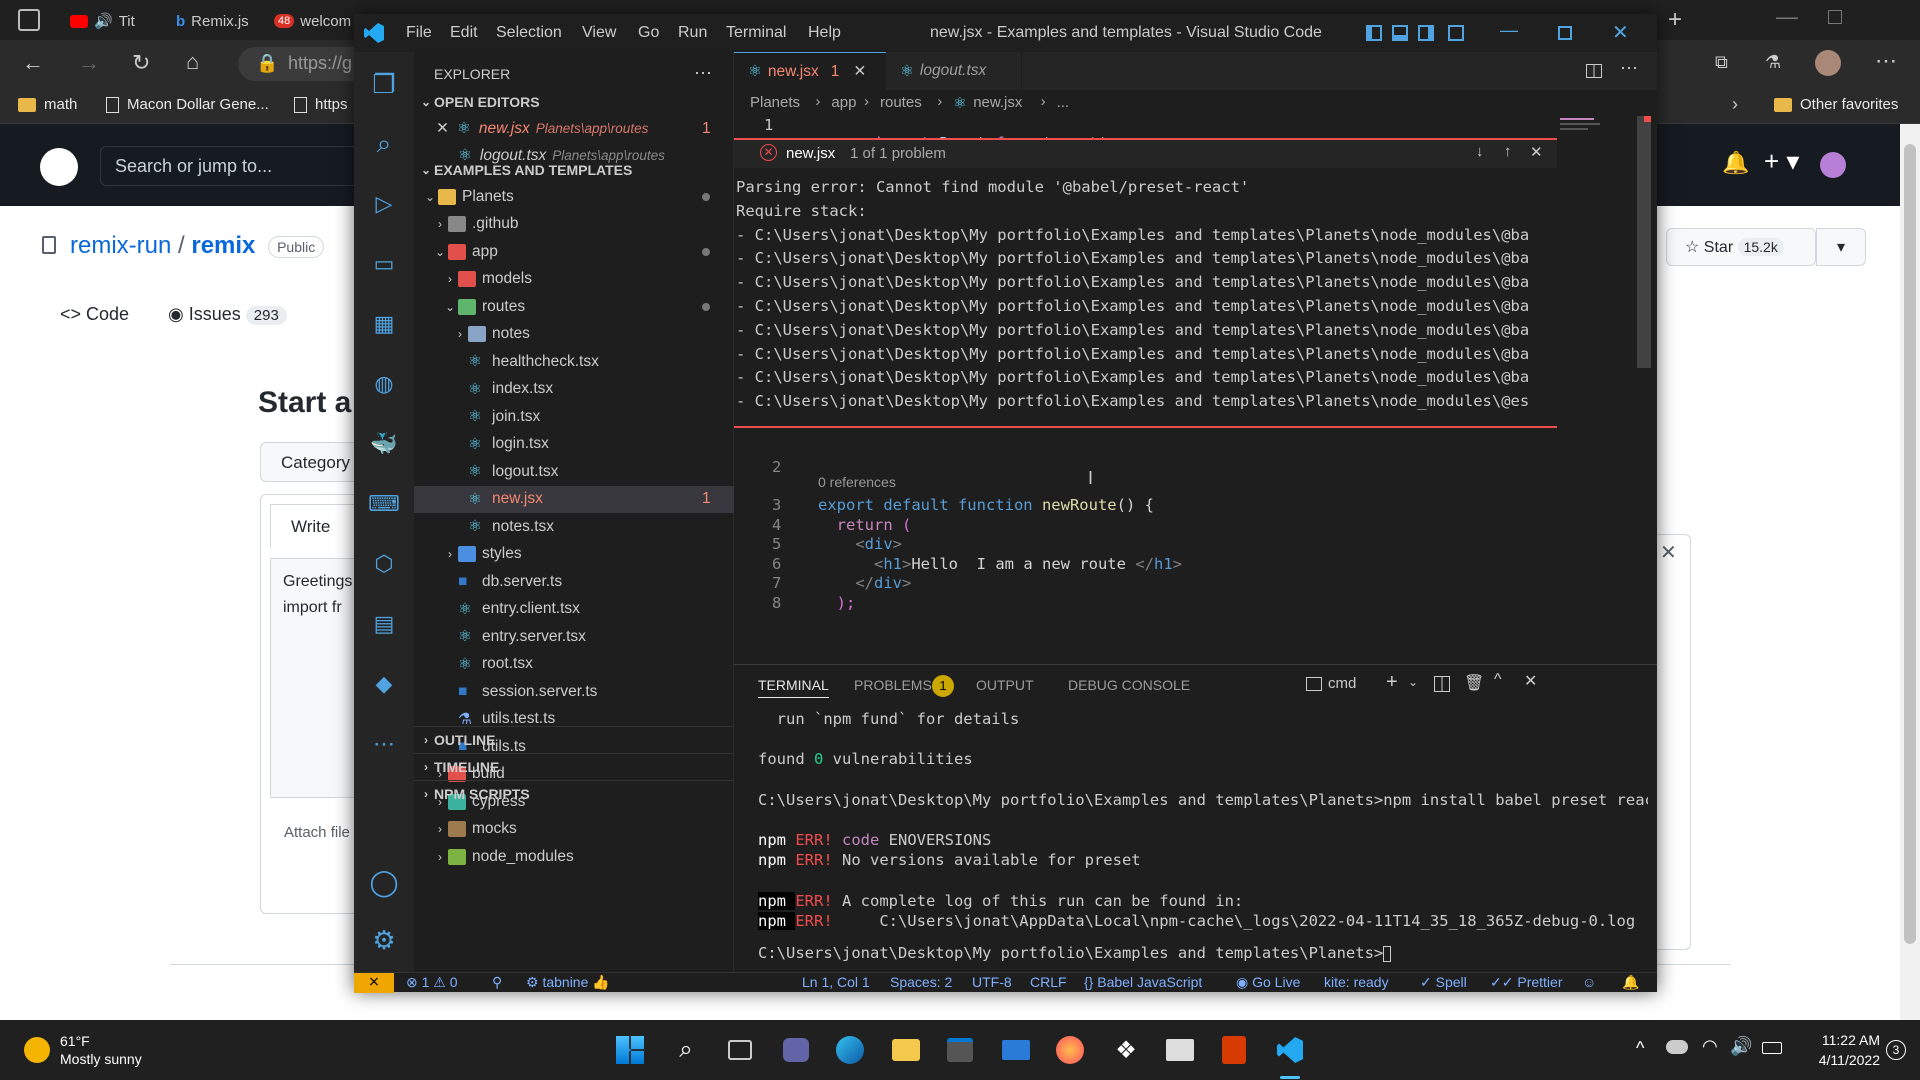  What do you see at coordinates (1590, 126) in the screenshot?
I see `minimap` at bounding box center [1590, 126].